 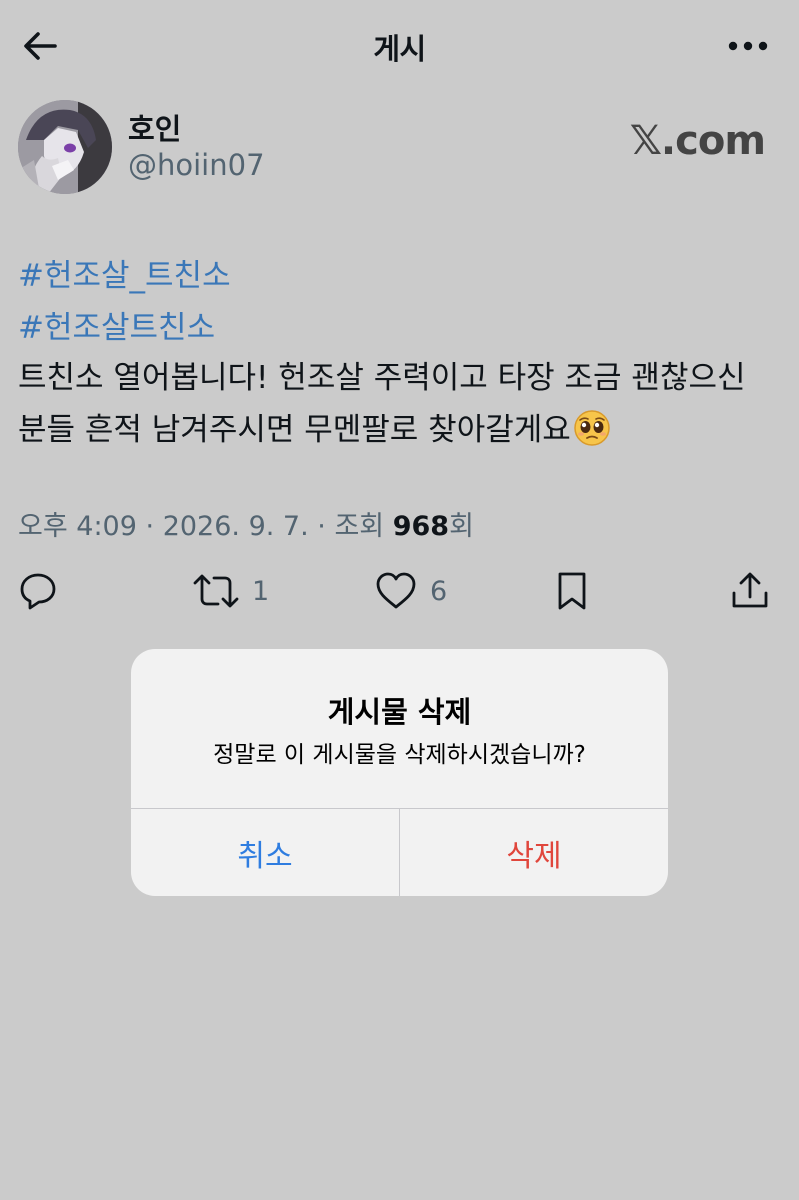 I want to click on more-button, so click(x=748, y=46).